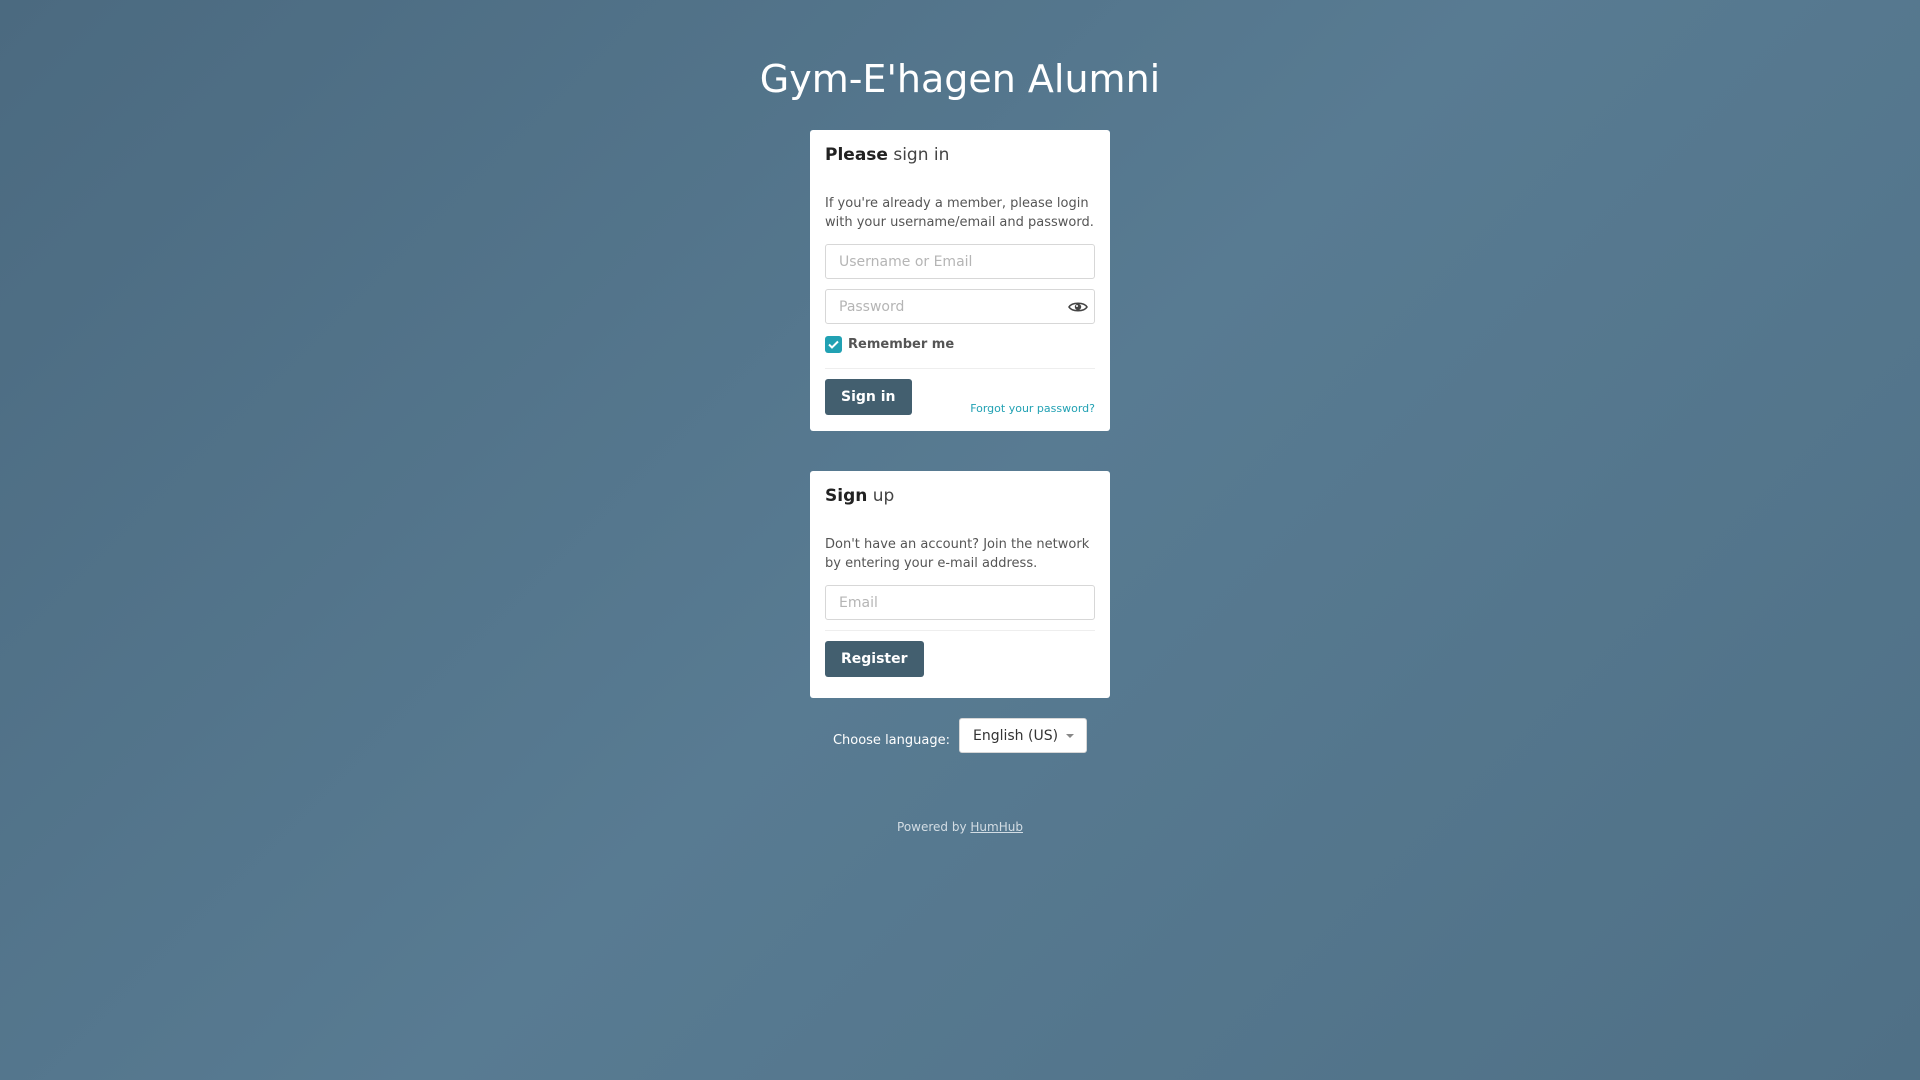 This screenshot has width=1920, height=1080. I want to click on username-field, so click(960, 261).